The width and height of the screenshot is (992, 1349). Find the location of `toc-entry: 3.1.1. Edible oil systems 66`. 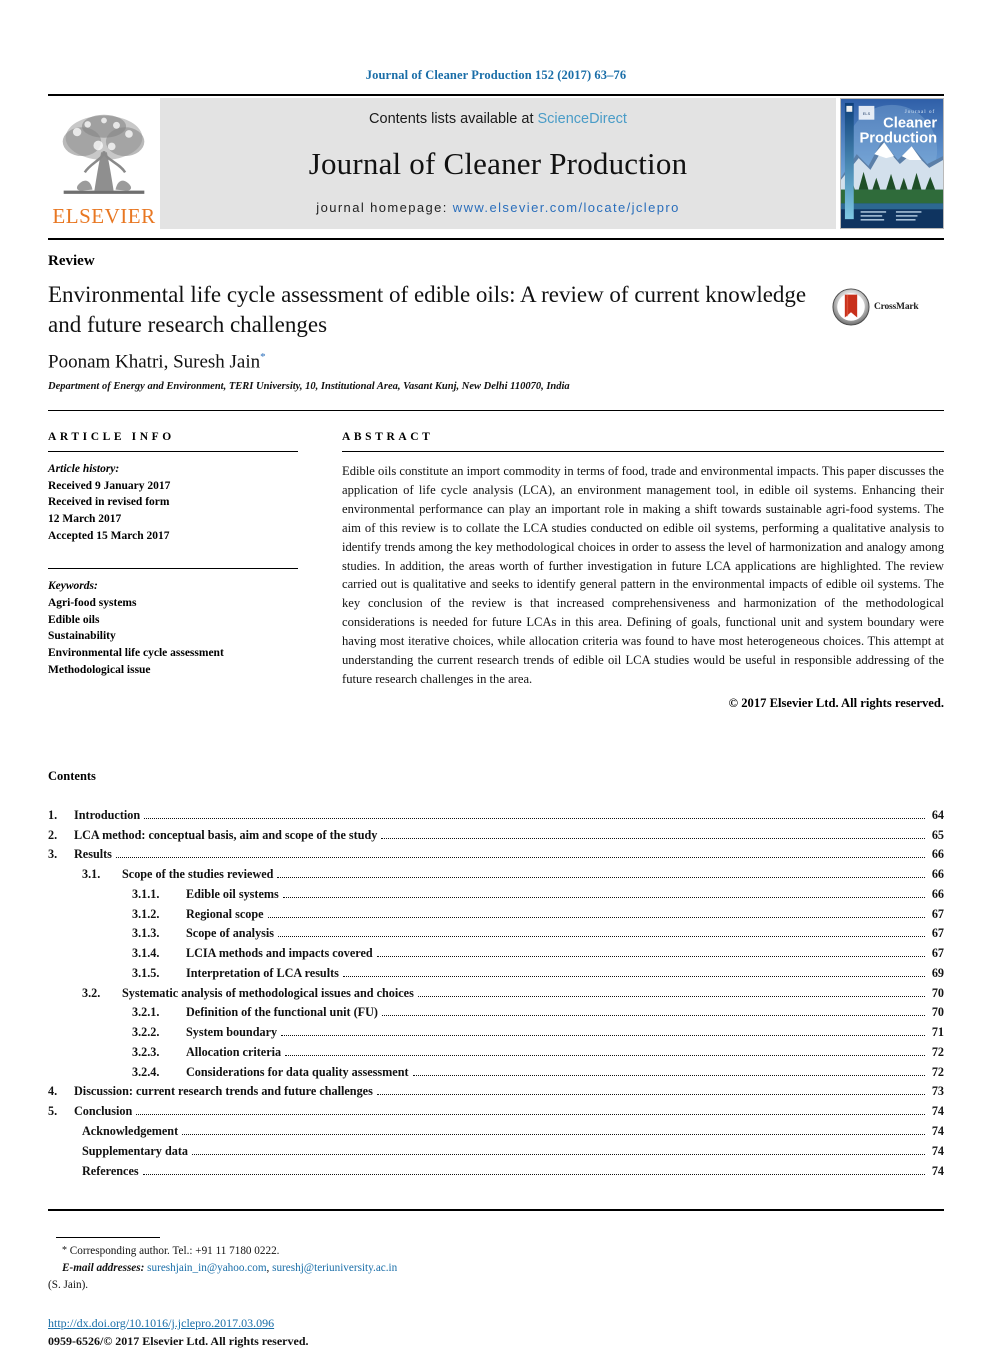

toc-entry: 3.1.1. Edible oil systems 66 is located at coordinates (496, 895).